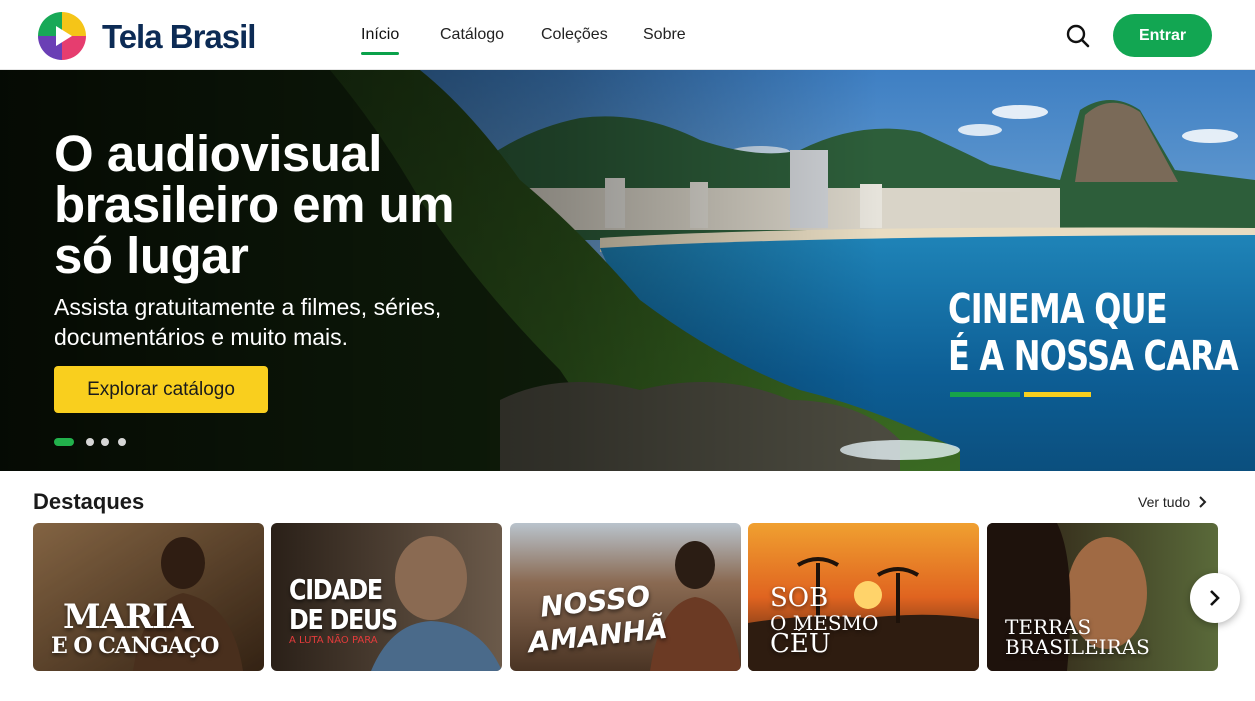 Image resolution: width=1255 pixels, height=701 pixels. What do you see at coordinates (336, 589) in the screenshot?
I see `card-title-line1: CIDADE` at bounding box center [336, 589].